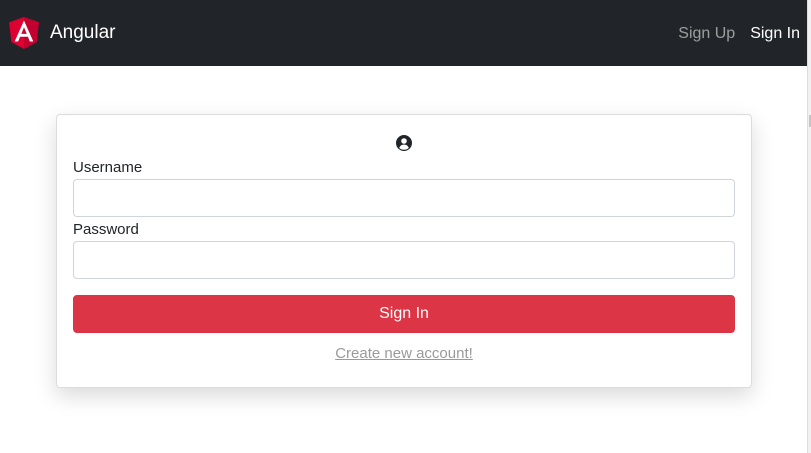  I want to click on username-label: Username, so click(108, 167).